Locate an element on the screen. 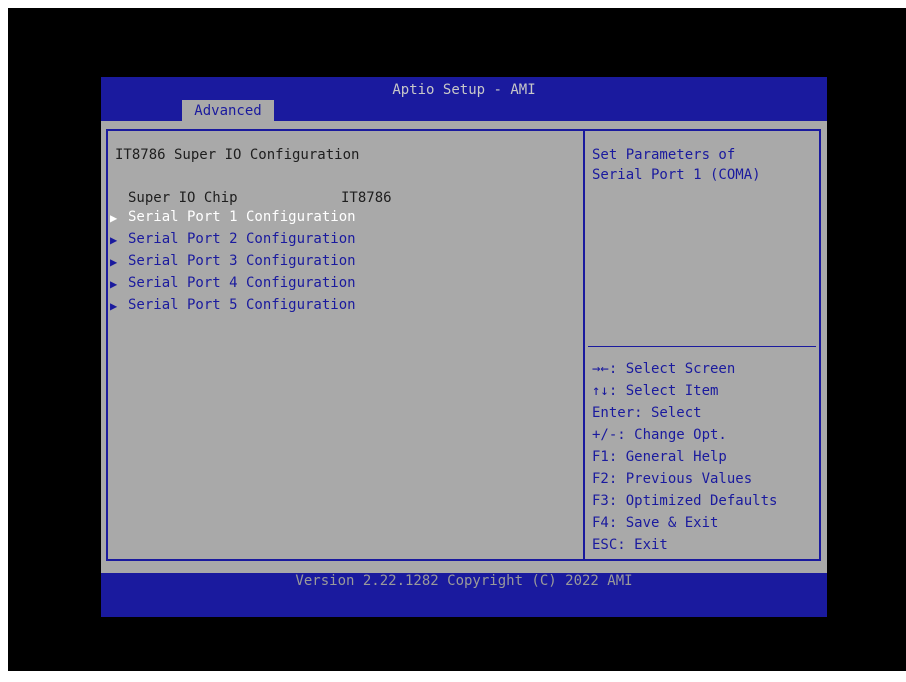 The image size is (906, 682). help-divider is located at coordinates (702, 346).